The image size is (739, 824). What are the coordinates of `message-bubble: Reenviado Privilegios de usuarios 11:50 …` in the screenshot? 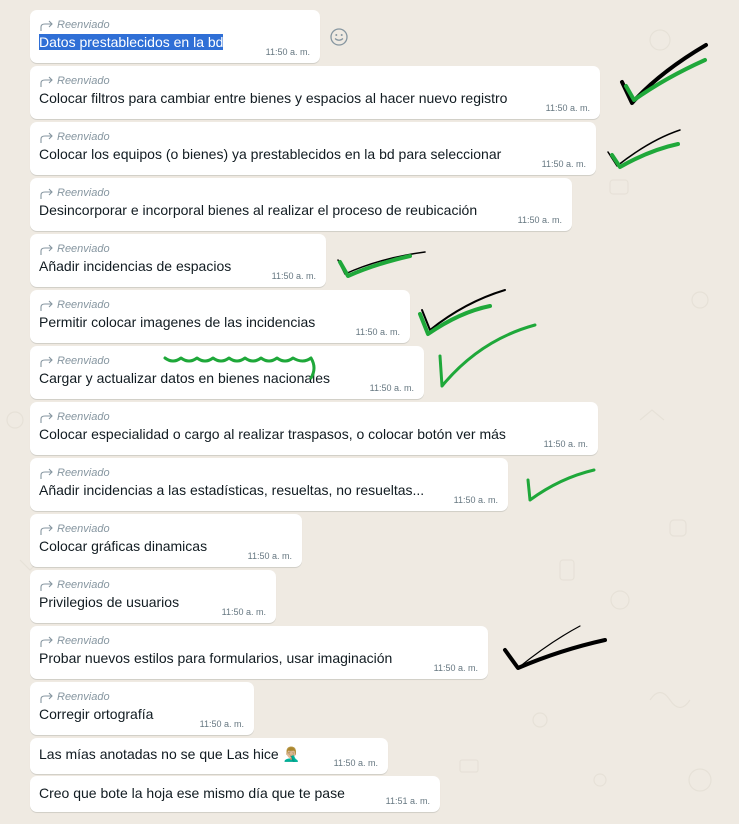 It's located at (153, 596).